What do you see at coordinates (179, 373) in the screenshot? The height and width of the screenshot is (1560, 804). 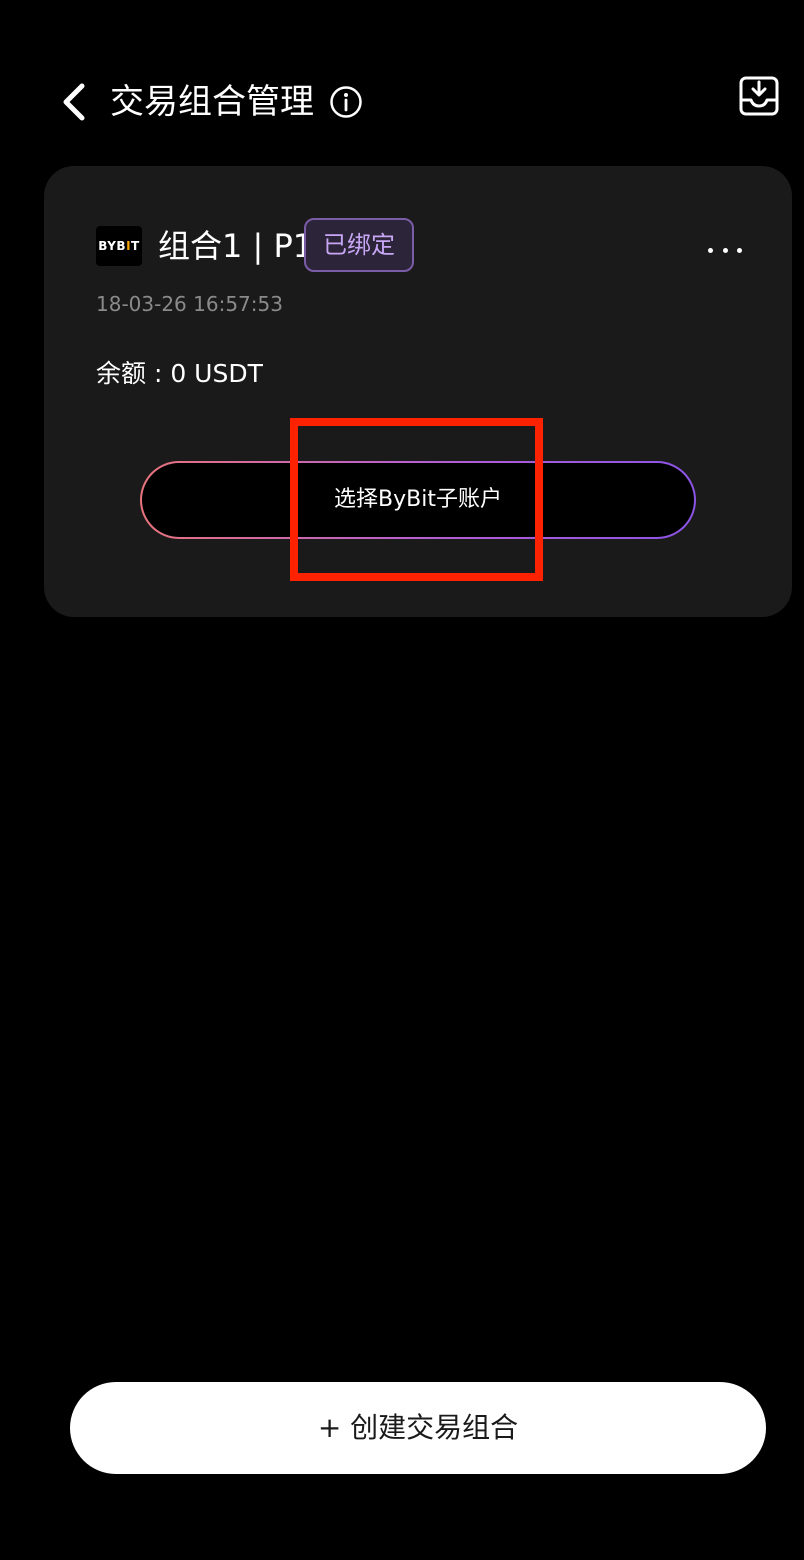 I see `portfolio-balance: 余额 : 0 USDT` at bounding box center [179, 373].